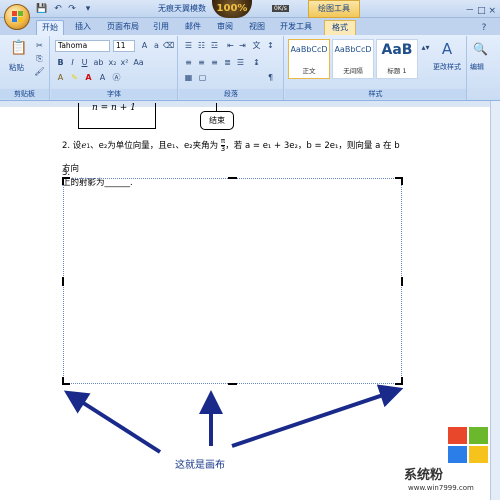 The height and width of the screenshot is (500, 500). Describe the element at coordinates (399, 181) in the screenshot. I see `canvas-handle-top-right` at that location.